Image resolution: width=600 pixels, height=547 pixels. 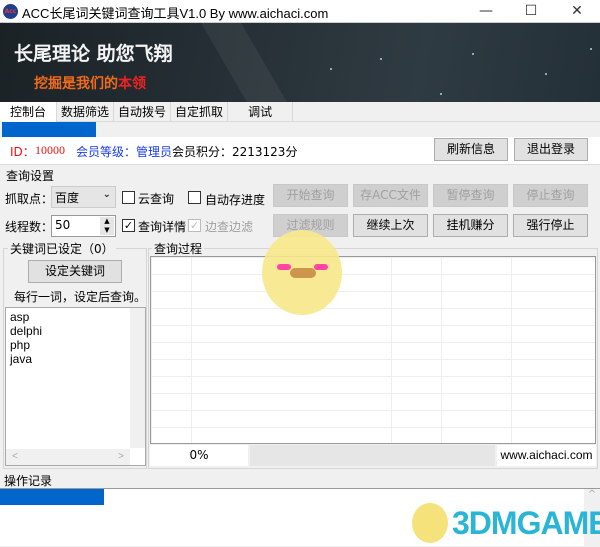 What do you see at coordinates (106, 194) in the screenshot?
I see `chevron-down-icon: ⌄` at bounding box center [106, 194].